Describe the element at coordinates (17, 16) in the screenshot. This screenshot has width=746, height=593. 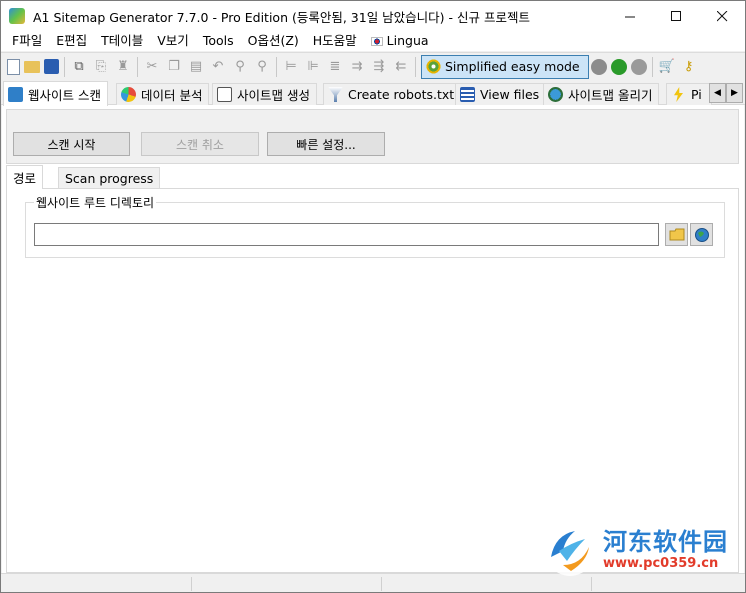
I see `app-logo-icon` at that location.